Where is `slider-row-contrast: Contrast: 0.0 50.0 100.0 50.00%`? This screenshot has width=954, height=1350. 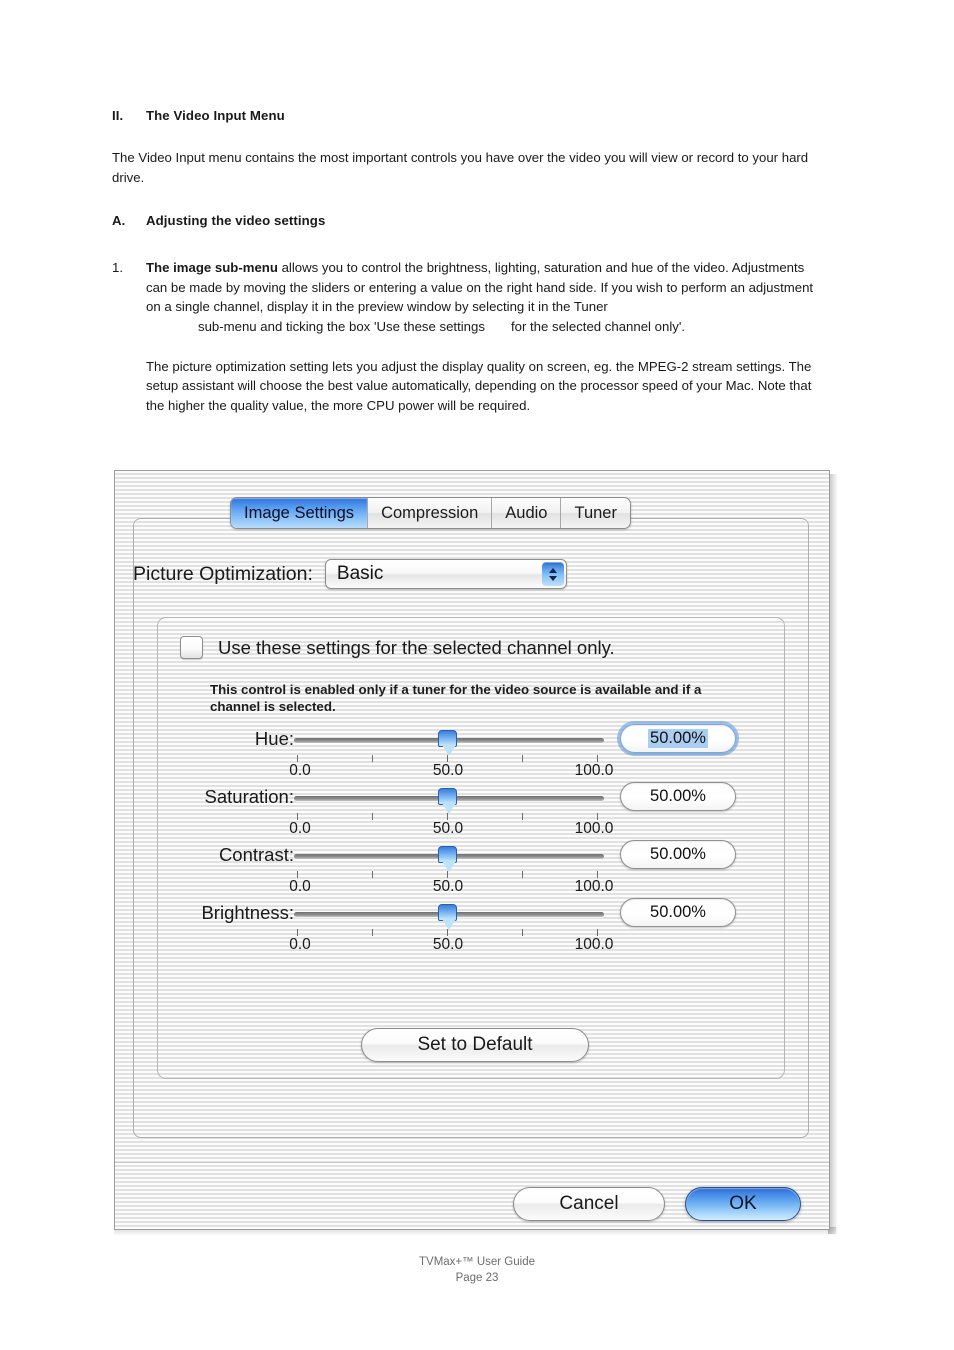 slider-row-contrast: Contrast: 0.0 50.0 100.0 50.00% is located at coordinates (472, 871).